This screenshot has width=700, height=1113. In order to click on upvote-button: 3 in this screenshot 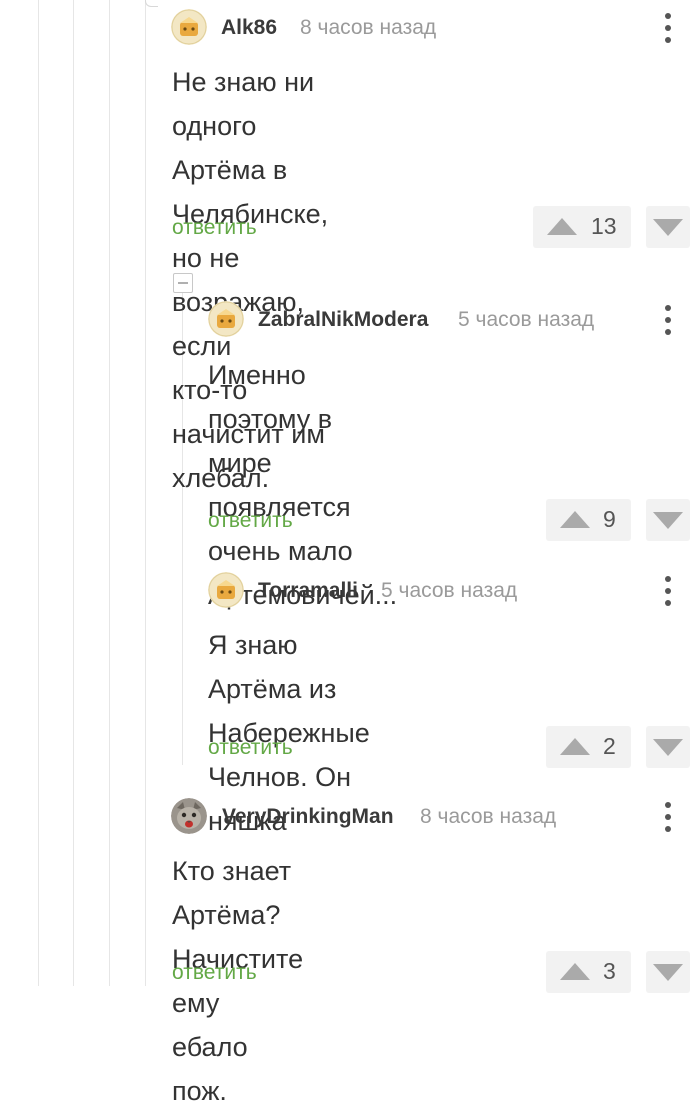, I will do `click(588, 972)`.